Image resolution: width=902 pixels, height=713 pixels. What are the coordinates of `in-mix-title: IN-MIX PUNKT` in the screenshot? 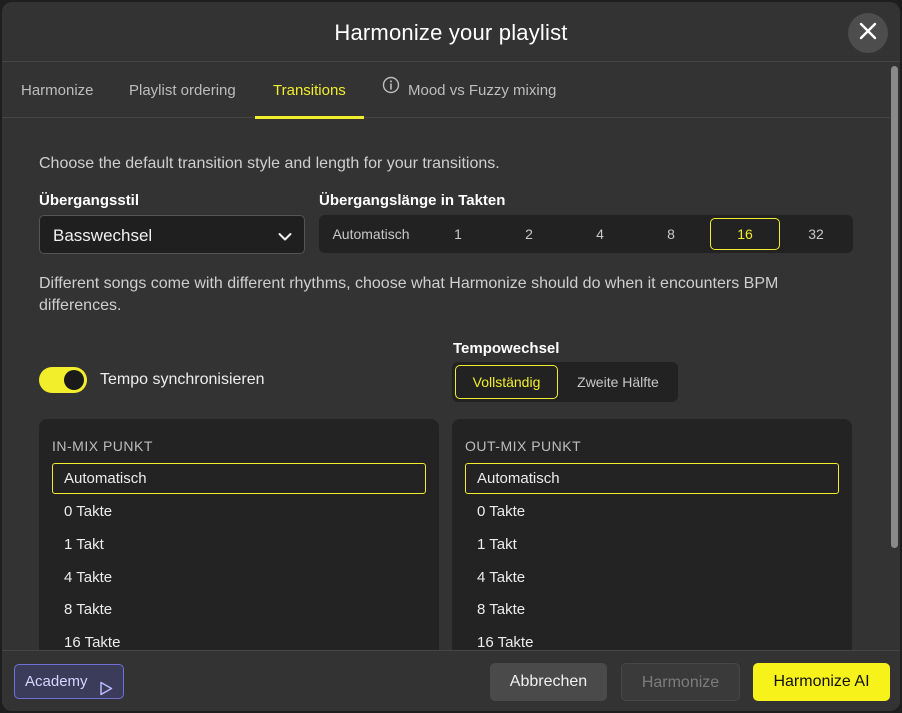 It's located at (102, 446).